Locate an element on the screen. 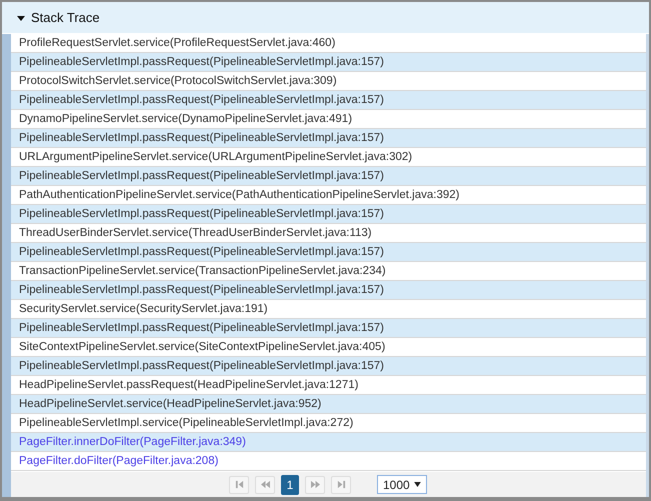 The image size is (651, 501). last-page-button is located at coordinates (341, 485).